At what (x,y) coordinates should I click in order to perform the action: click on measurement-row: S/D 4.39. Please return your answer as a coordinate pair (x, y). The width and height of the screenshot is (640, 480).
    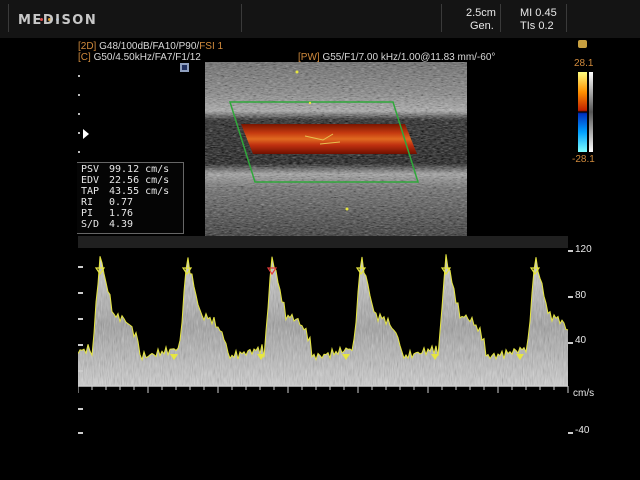
    Looking at the image, I should click on (107, 224).